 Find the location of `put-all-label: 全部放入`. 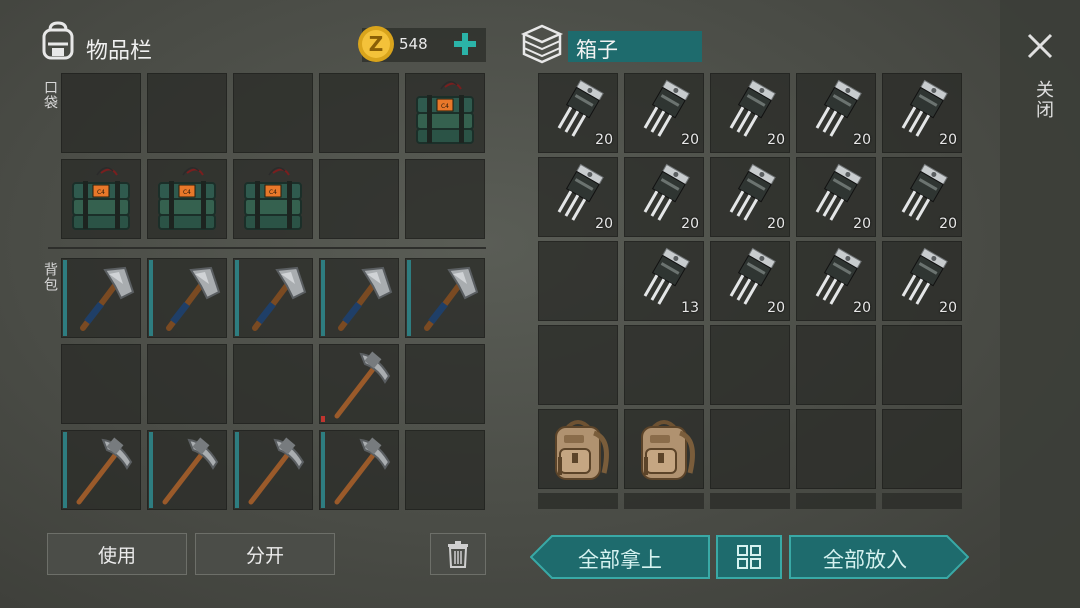

put-all-label: 全部放入 is located at coordinates (865, 560).